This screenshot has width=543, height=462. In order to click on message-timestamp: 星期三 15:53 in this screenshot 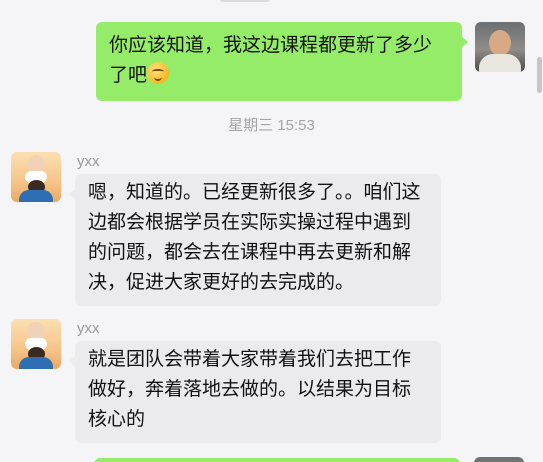, I will do `click(271, 125)`.